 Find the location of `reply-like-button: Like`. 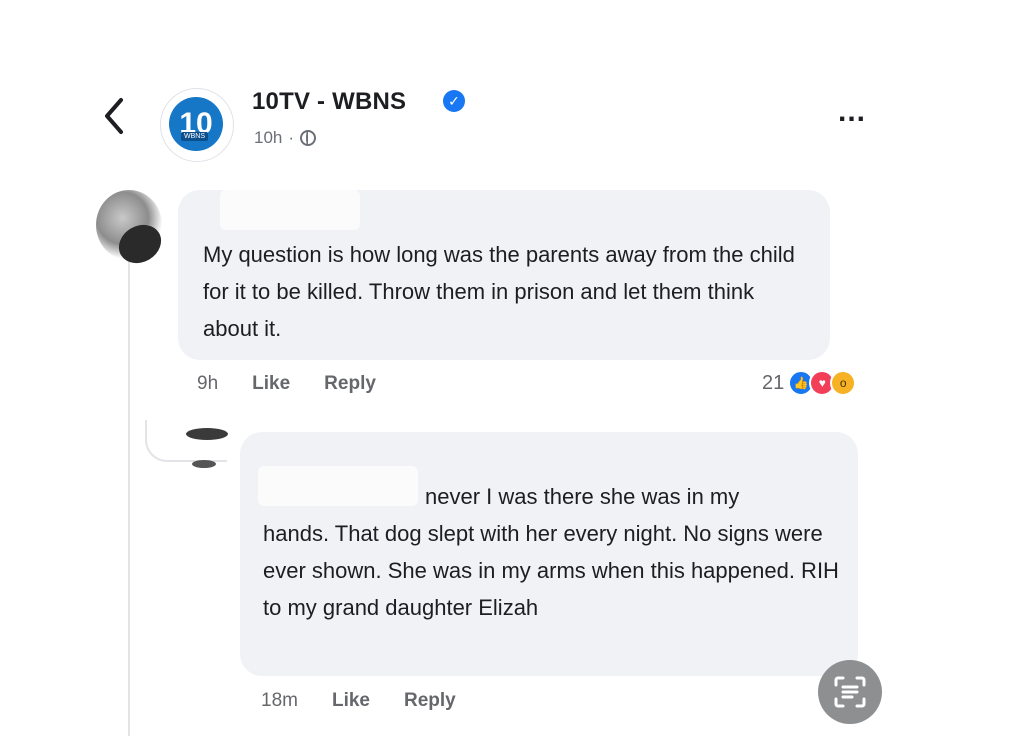

reply-like-button: Like is located at coordinates (351, 701).